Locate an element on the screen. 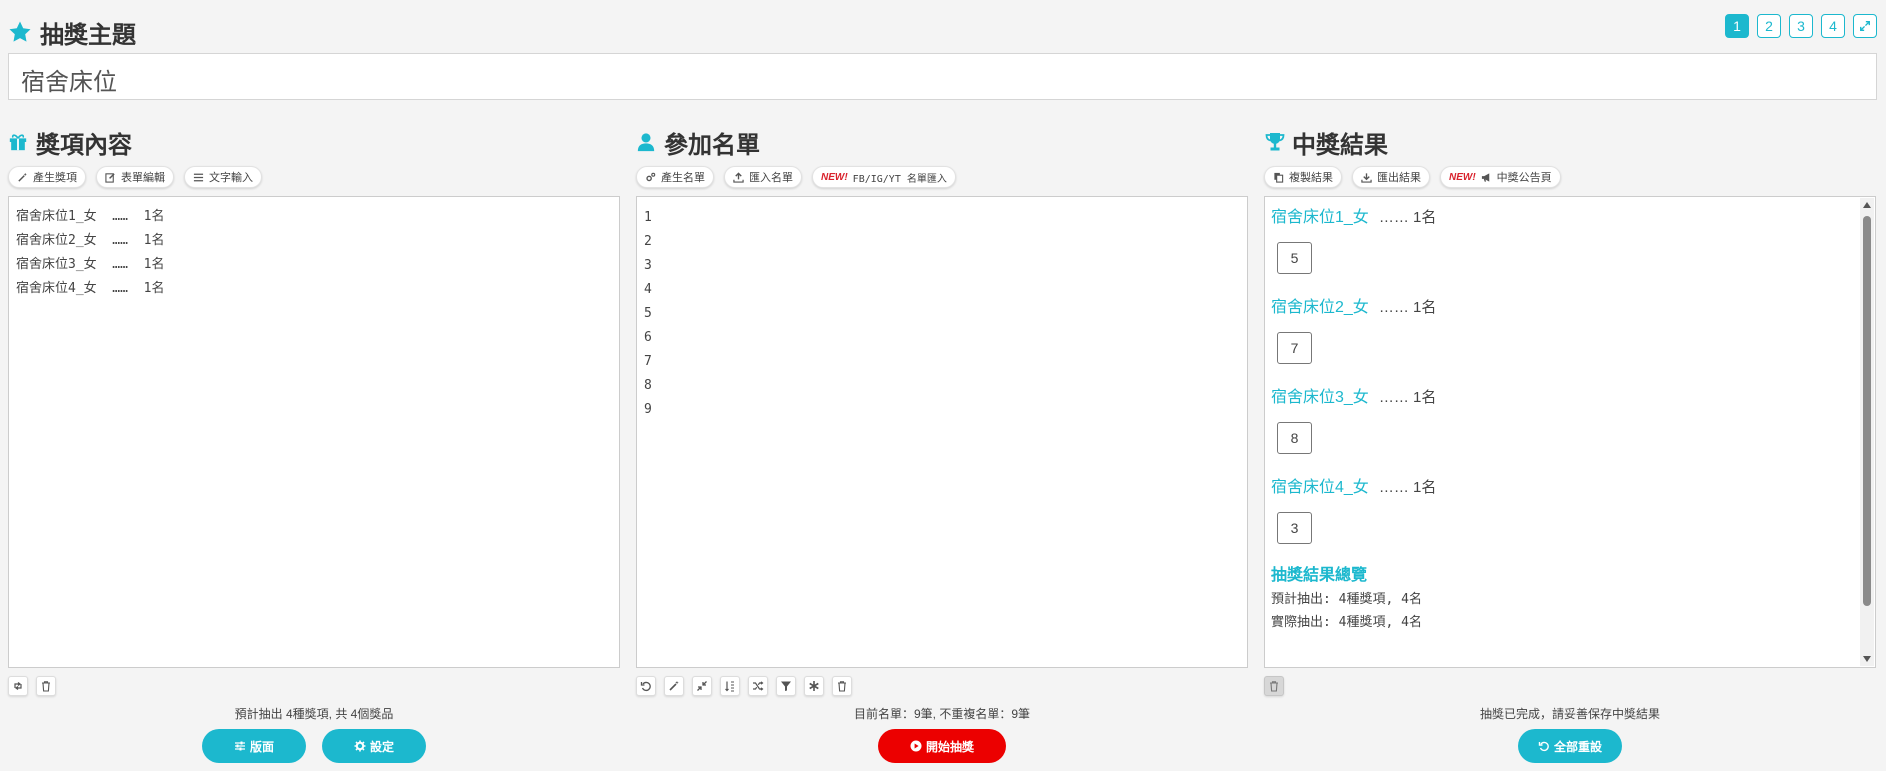 Image resolution: width=1886 pixels, height=771 pixels. topic-title: 抽獎主題 is located at coordinates (88, 35).